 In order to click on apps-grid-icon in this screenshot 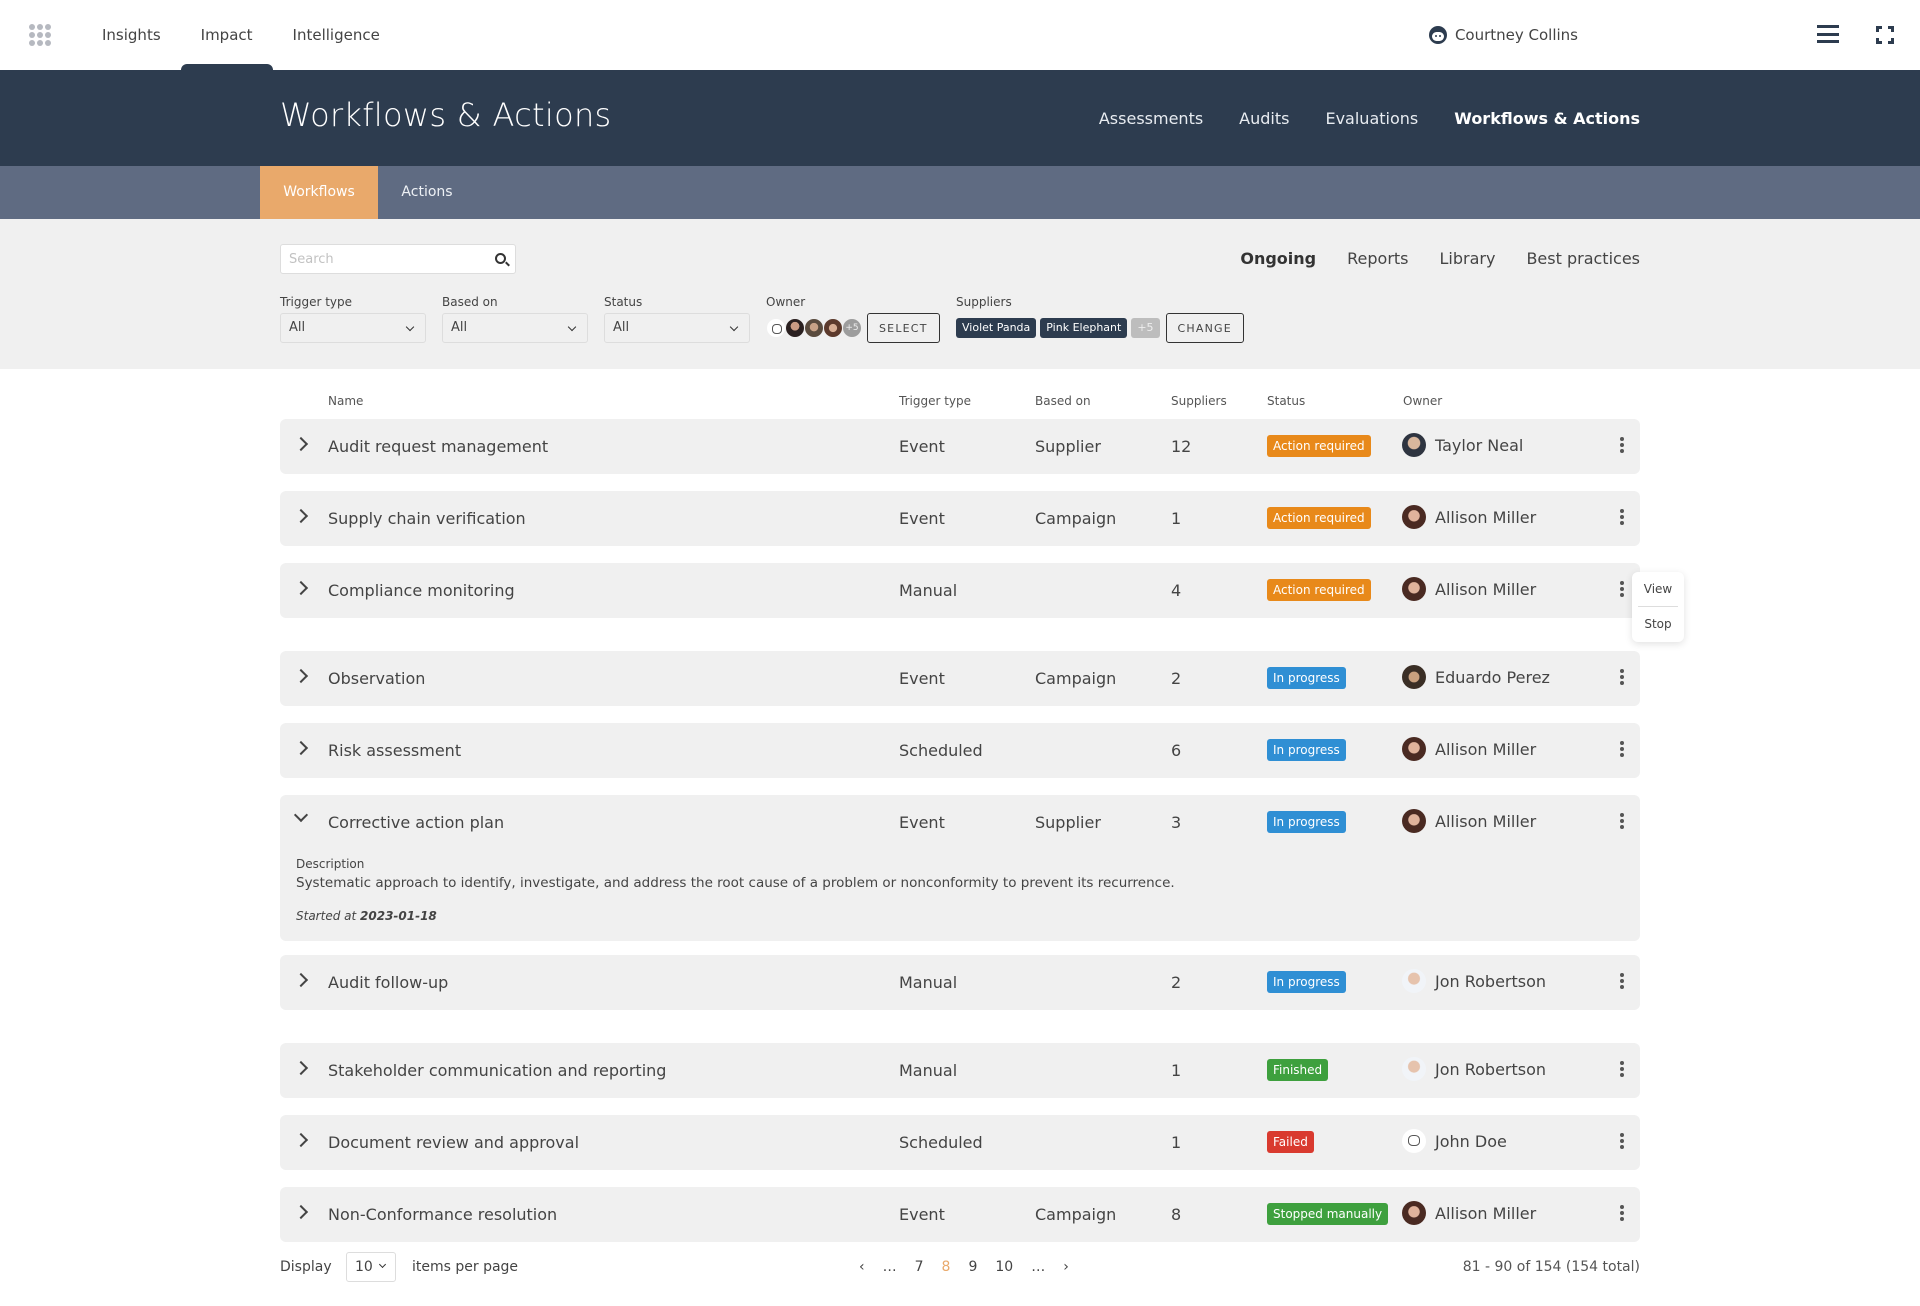, I will do `click(40, 35)`.